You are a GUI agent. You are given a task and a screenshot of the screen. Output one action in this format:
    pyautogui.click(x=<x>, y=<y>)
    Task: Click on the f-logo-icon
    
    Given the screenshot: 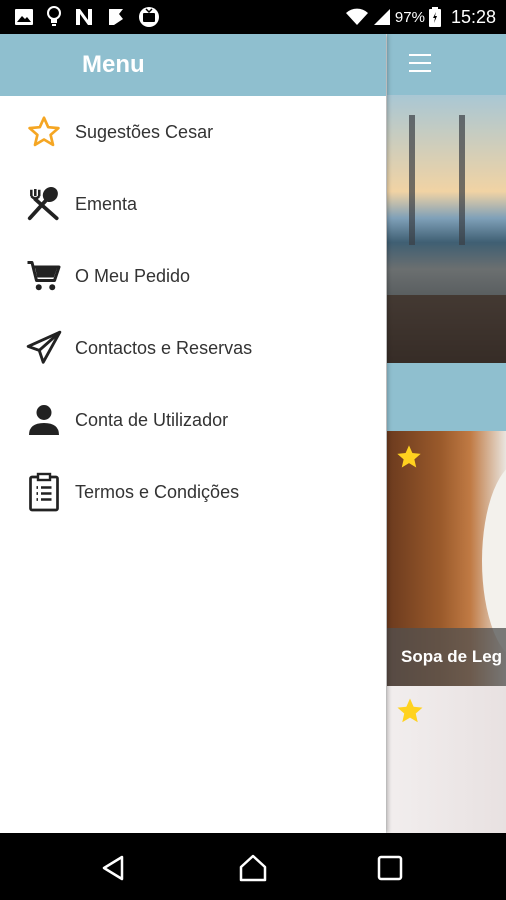 What is the action you would take?
    pyautogui.click(x=116, y=17)
    